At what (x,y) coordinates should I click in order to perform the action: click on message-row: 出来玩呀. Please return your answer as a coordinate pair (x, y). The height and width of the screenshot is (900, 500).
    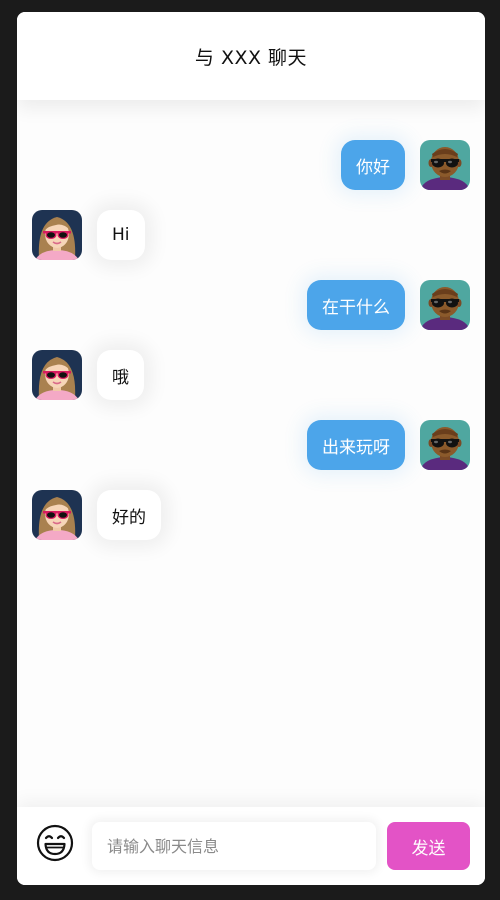
    Looking at the image, I should click on (251, 446).